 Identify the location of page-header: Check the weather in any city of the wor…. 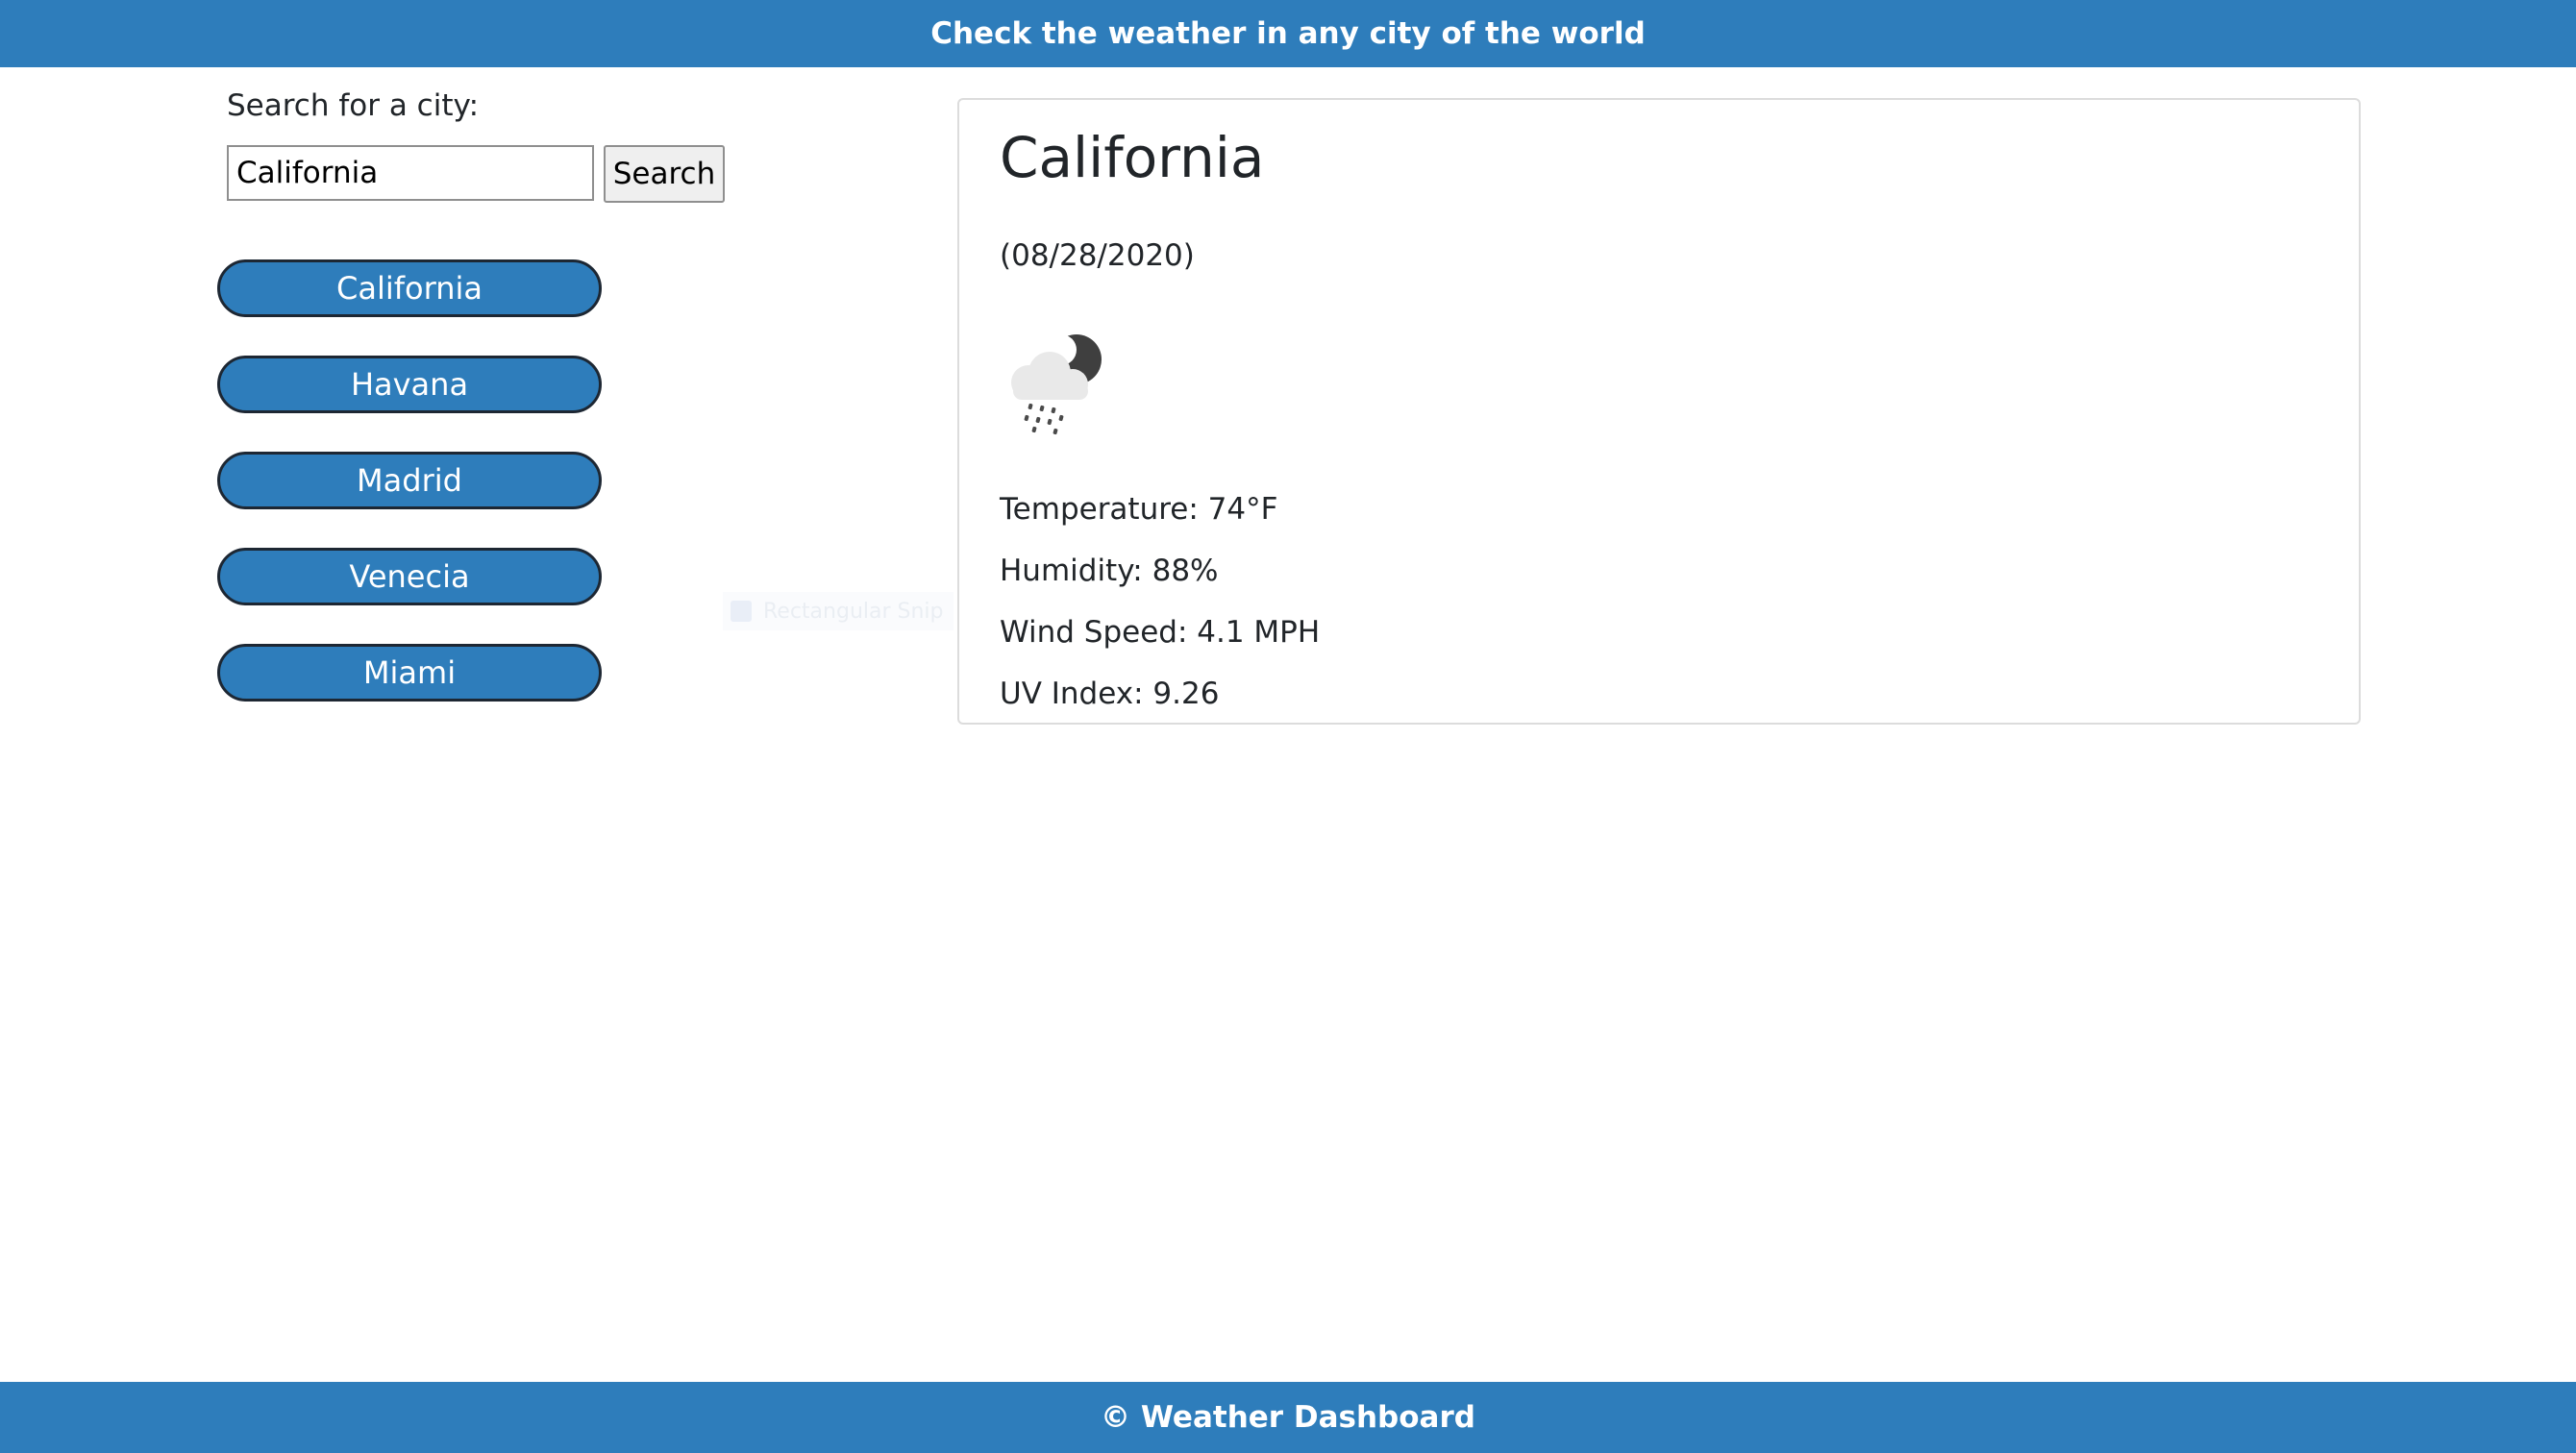
(1288, 33).